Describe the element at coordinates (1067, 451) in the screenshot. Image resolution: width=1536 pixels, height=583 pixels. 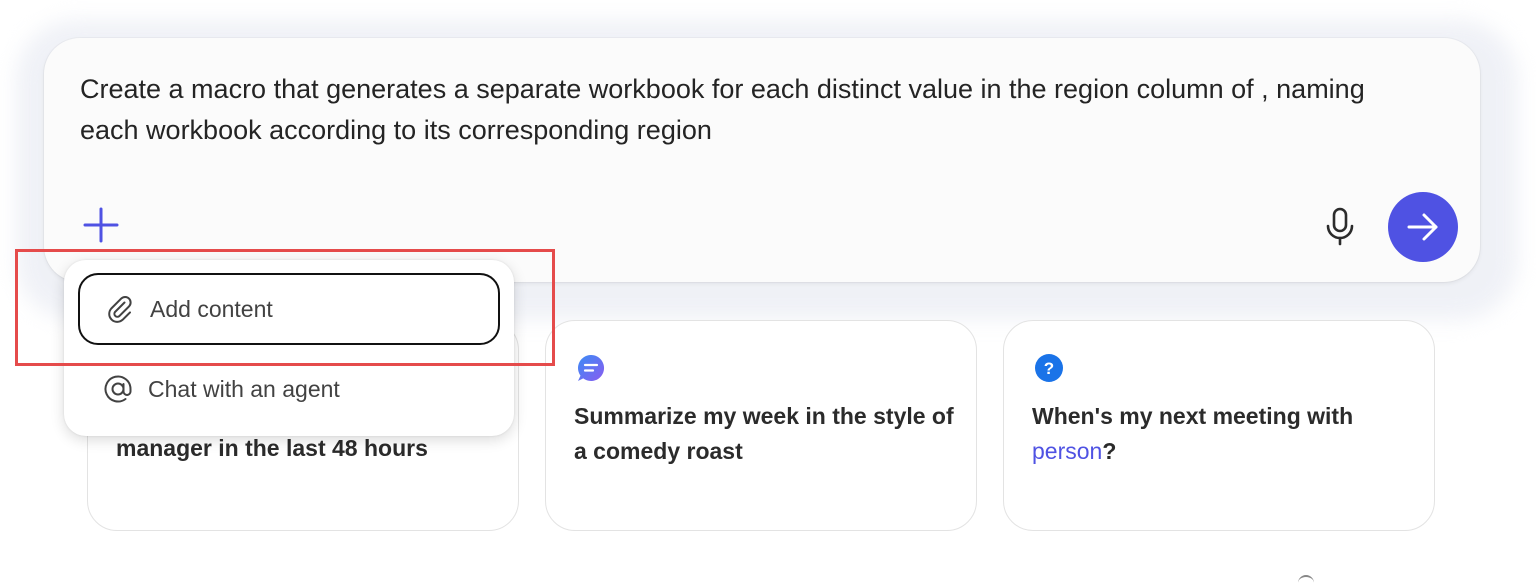
I see `person-placeholder: person` at that location.